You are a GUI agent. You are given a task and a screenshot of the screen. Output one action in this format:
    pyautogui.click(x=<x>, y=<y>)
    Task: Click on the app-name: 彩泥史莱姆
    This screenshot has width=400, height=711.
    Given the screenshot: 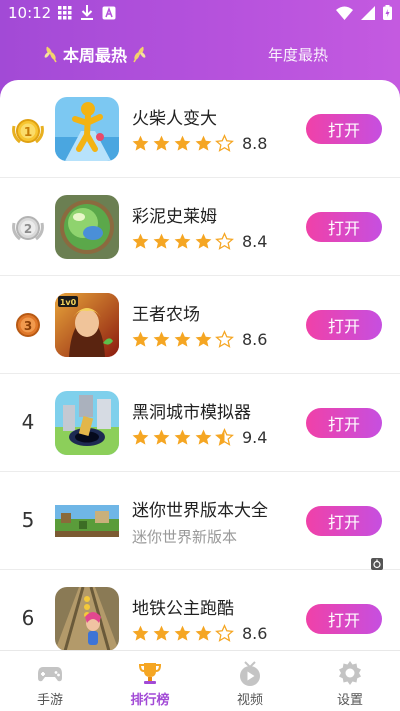 What is the action you would take?
    pyautogui.click(x=174, y=217)
    